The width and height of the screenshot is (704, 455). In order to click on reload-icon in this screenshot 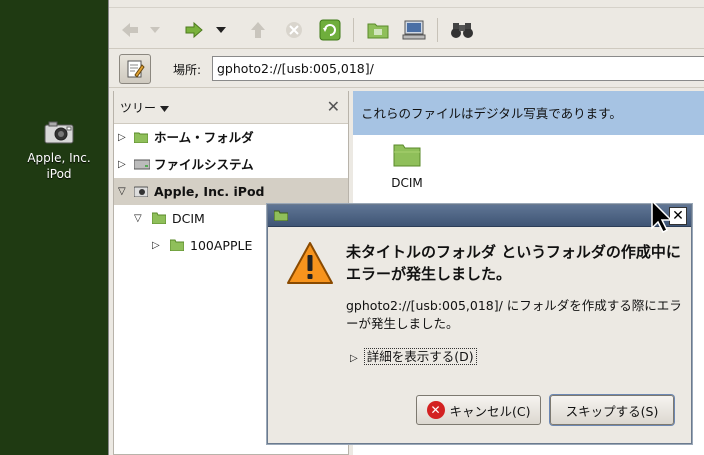, I will do `click(330, 30)`.